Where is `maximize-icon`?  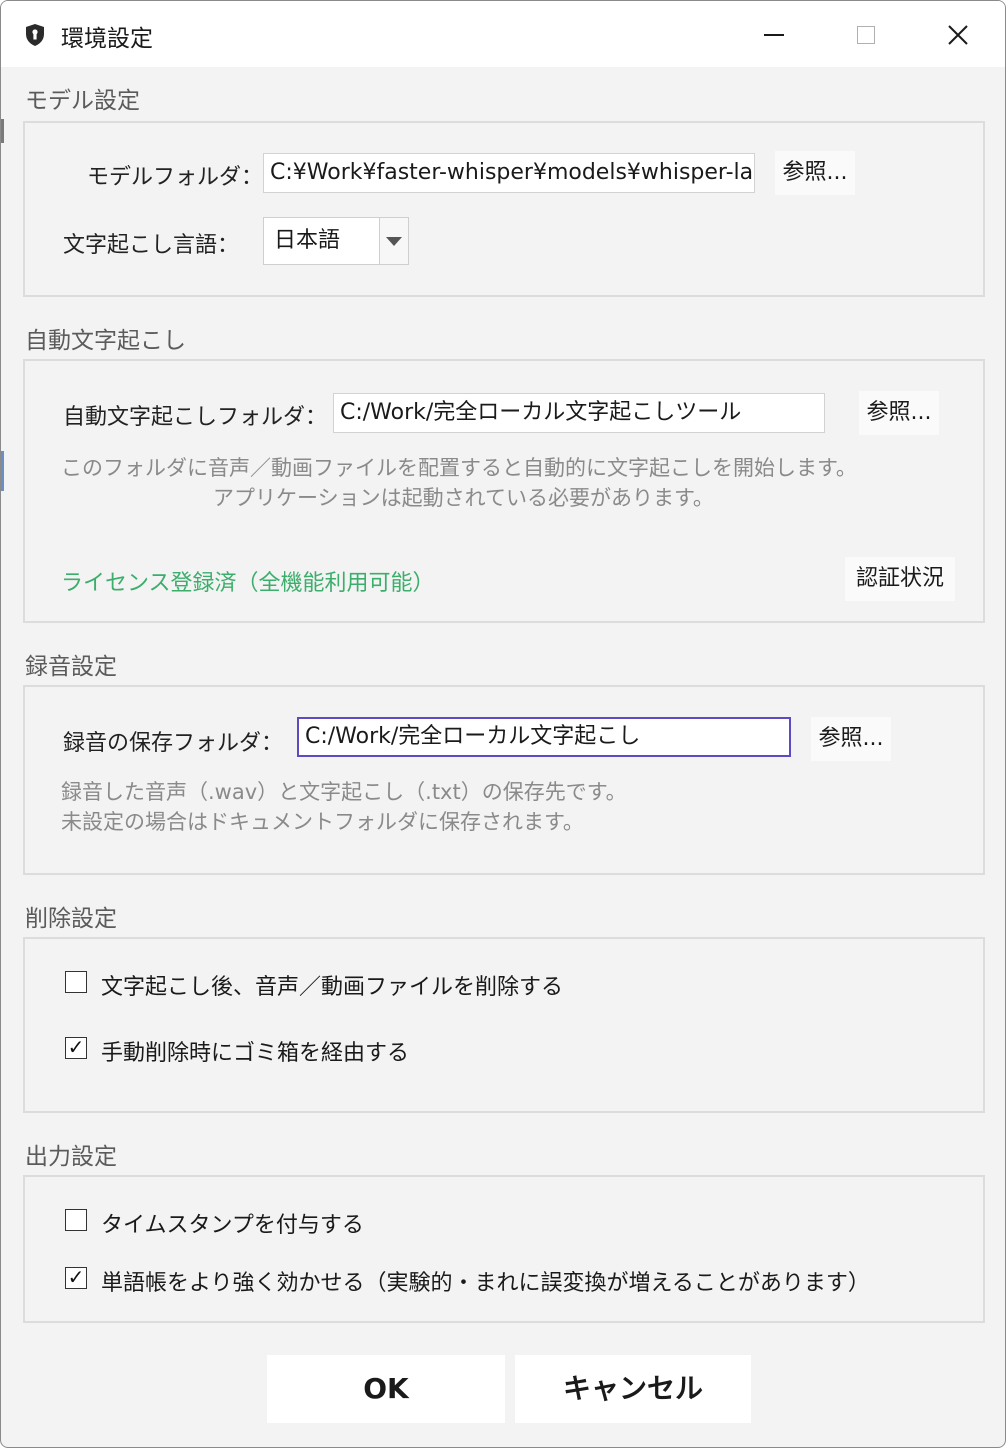
maximize-icon is located at coordinates (866, 35).